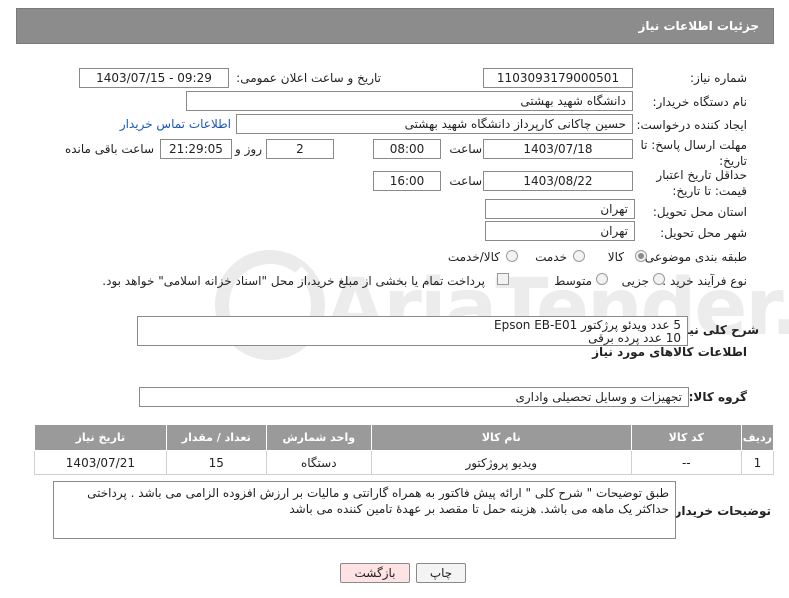  I want to click on deadline-date-field: 1403/07/18, so click(558, 149).